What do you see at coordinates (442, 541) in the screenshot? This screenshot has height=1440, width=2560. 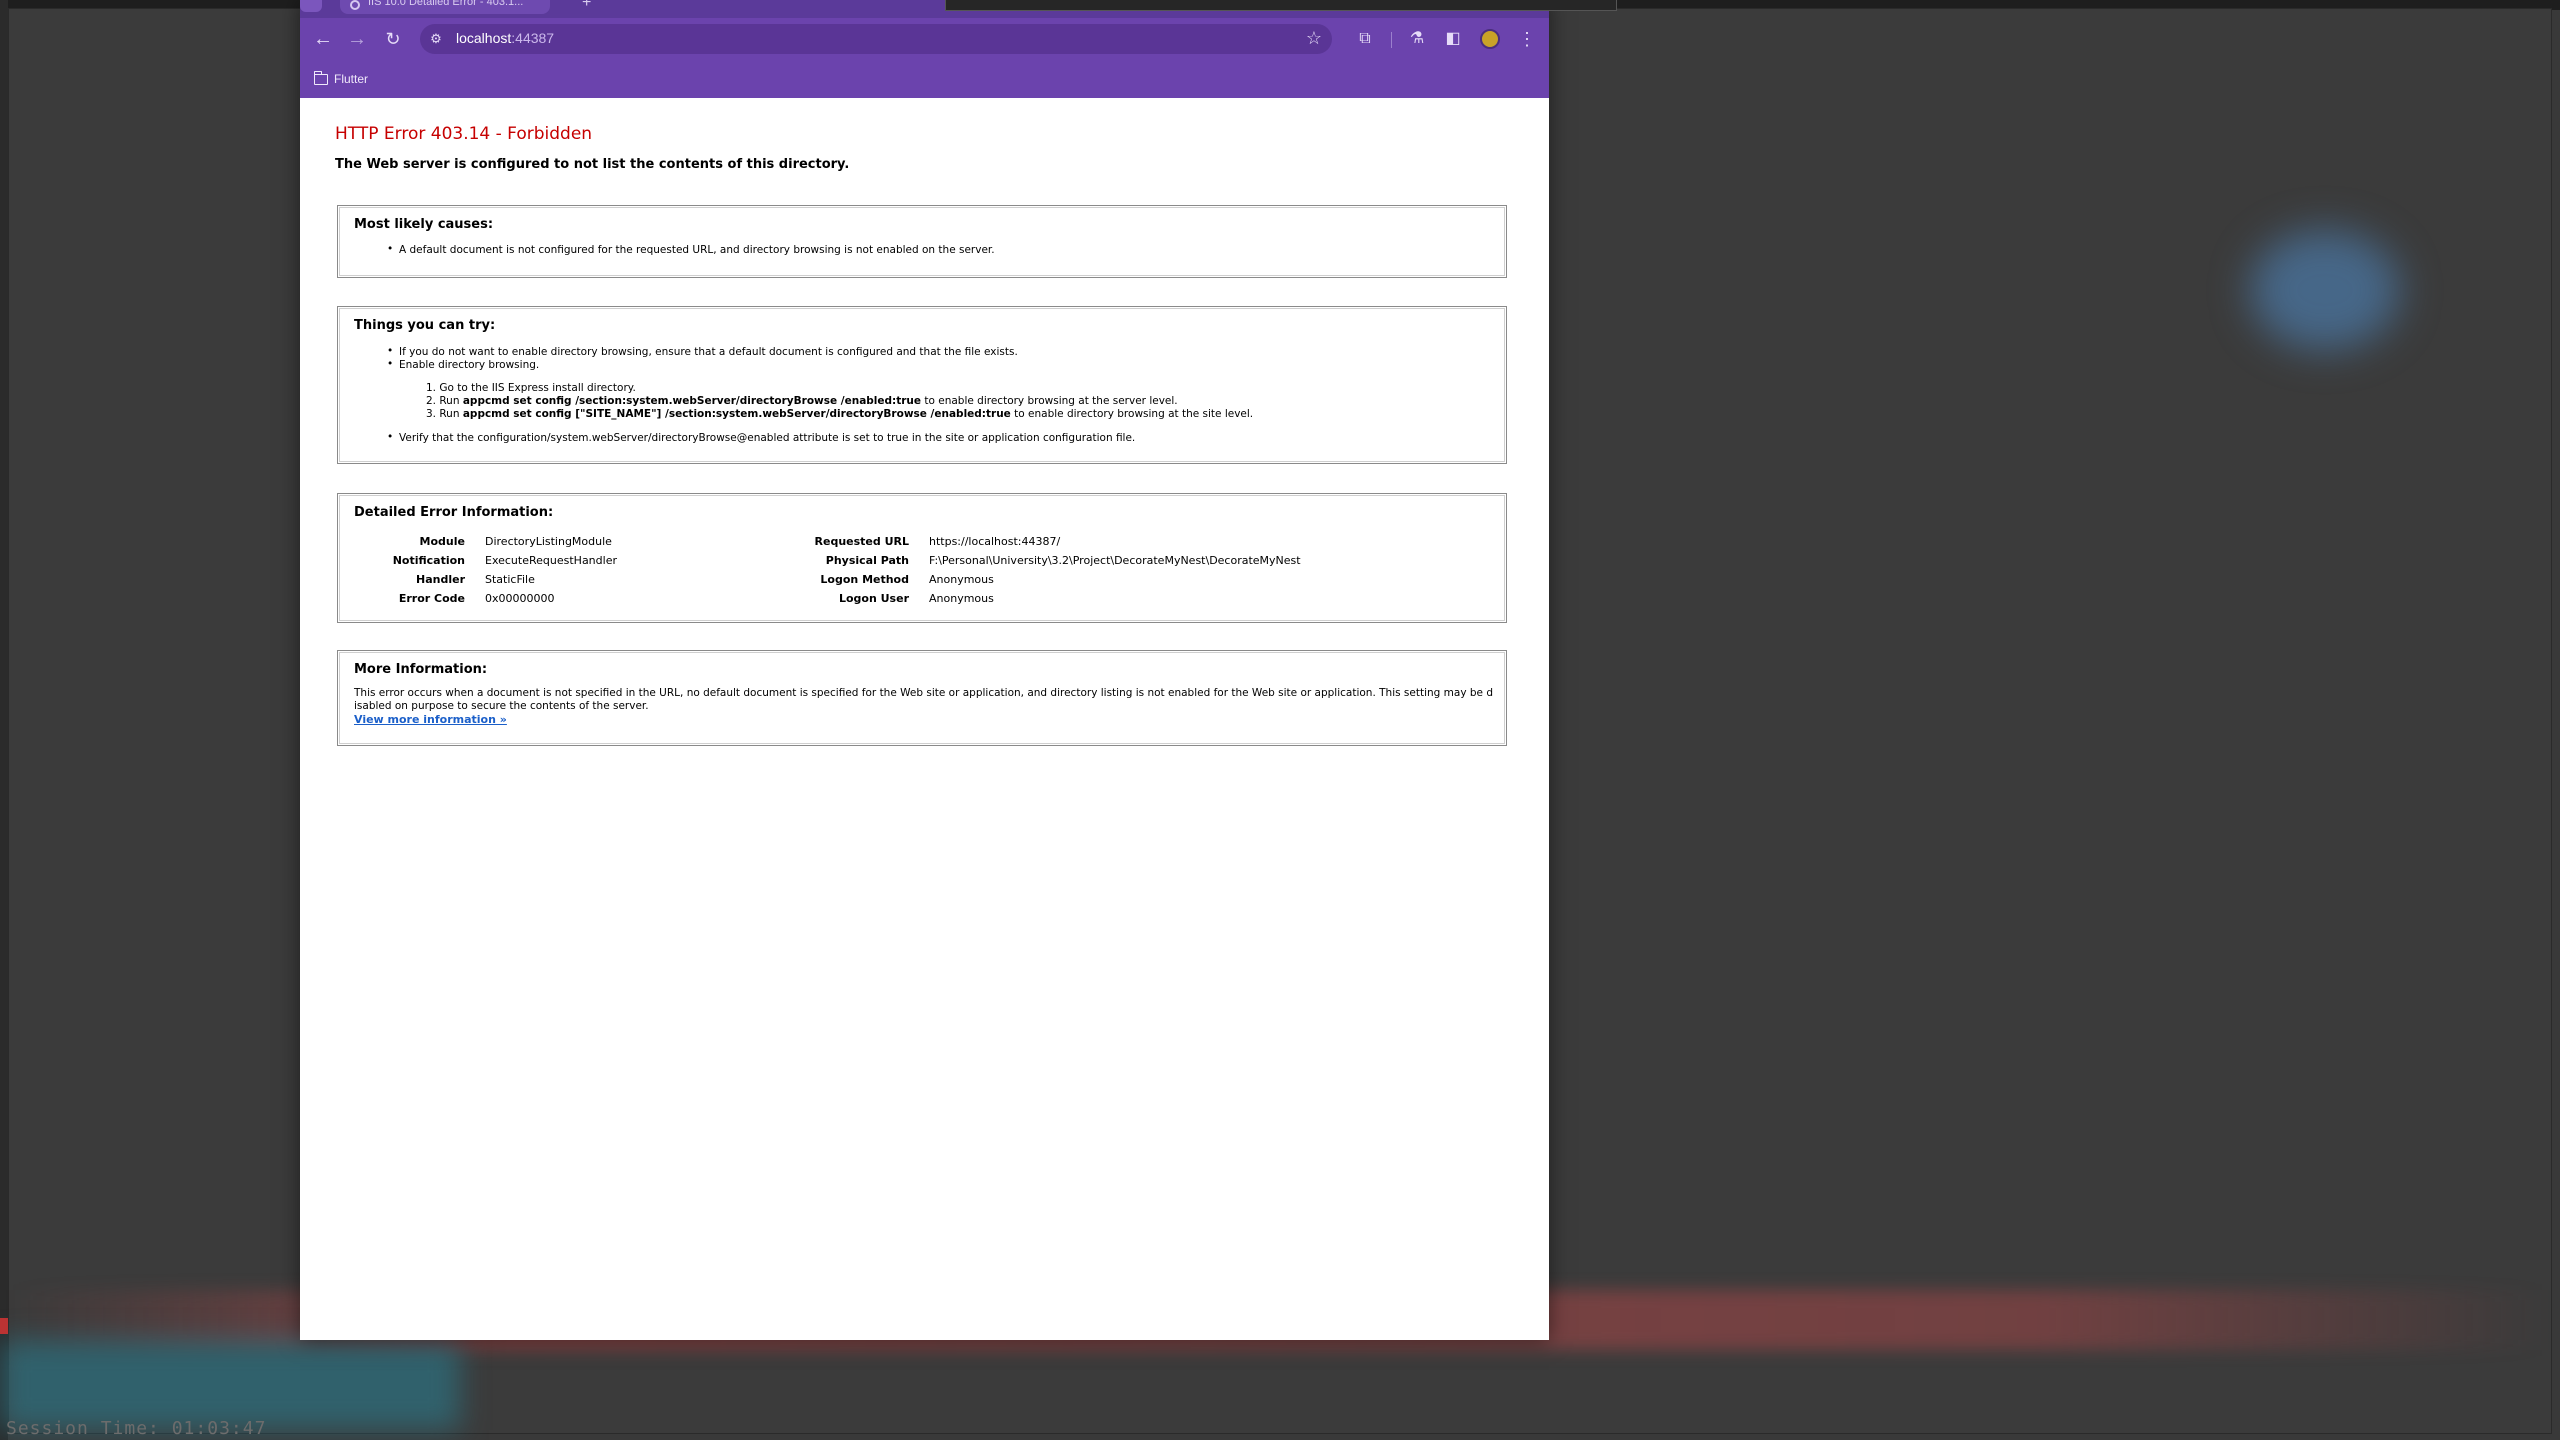 I see `detail-label-module: Module` at bounding box center [442, 541].